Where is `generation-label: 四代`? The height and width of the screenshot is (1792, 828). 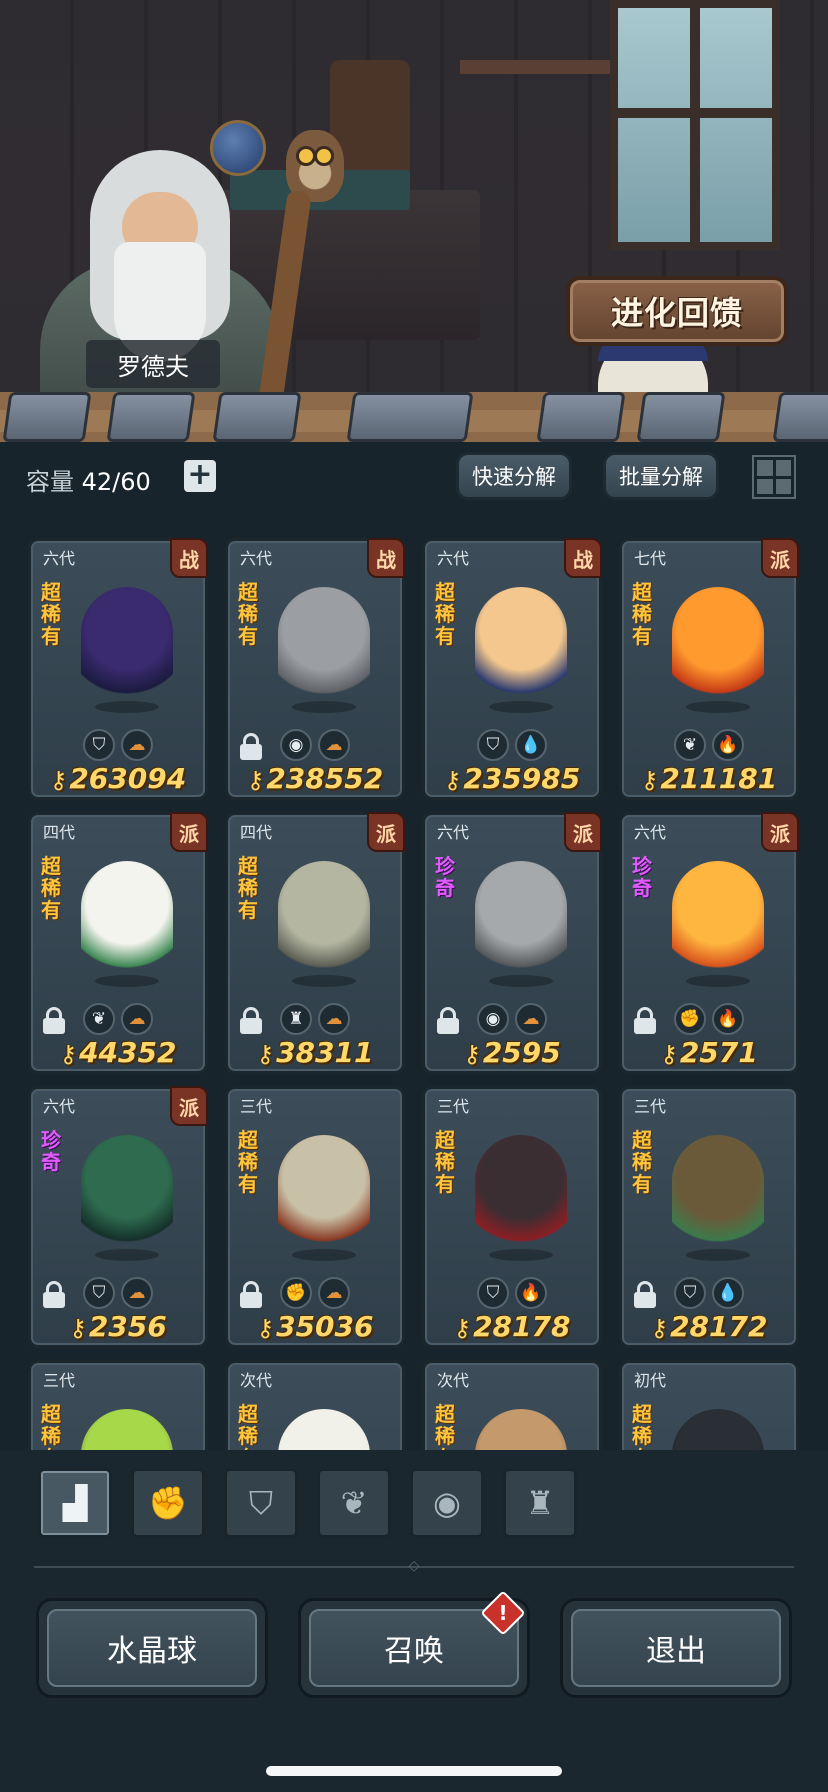
generation-label: 四代 is located at coordinates (256, 832).